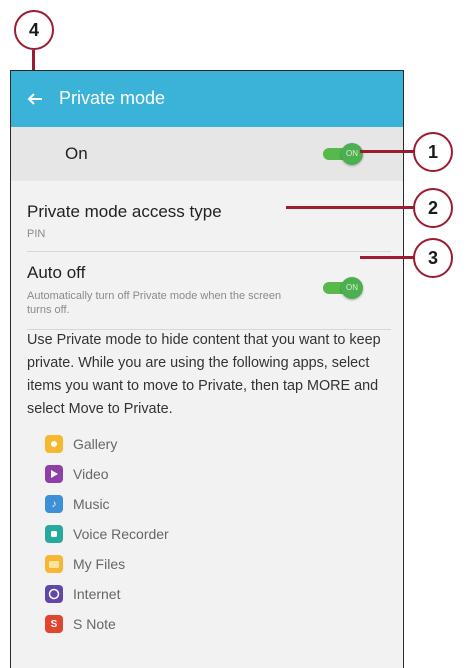  I want to click on my-files-icon, so click(54, 564).